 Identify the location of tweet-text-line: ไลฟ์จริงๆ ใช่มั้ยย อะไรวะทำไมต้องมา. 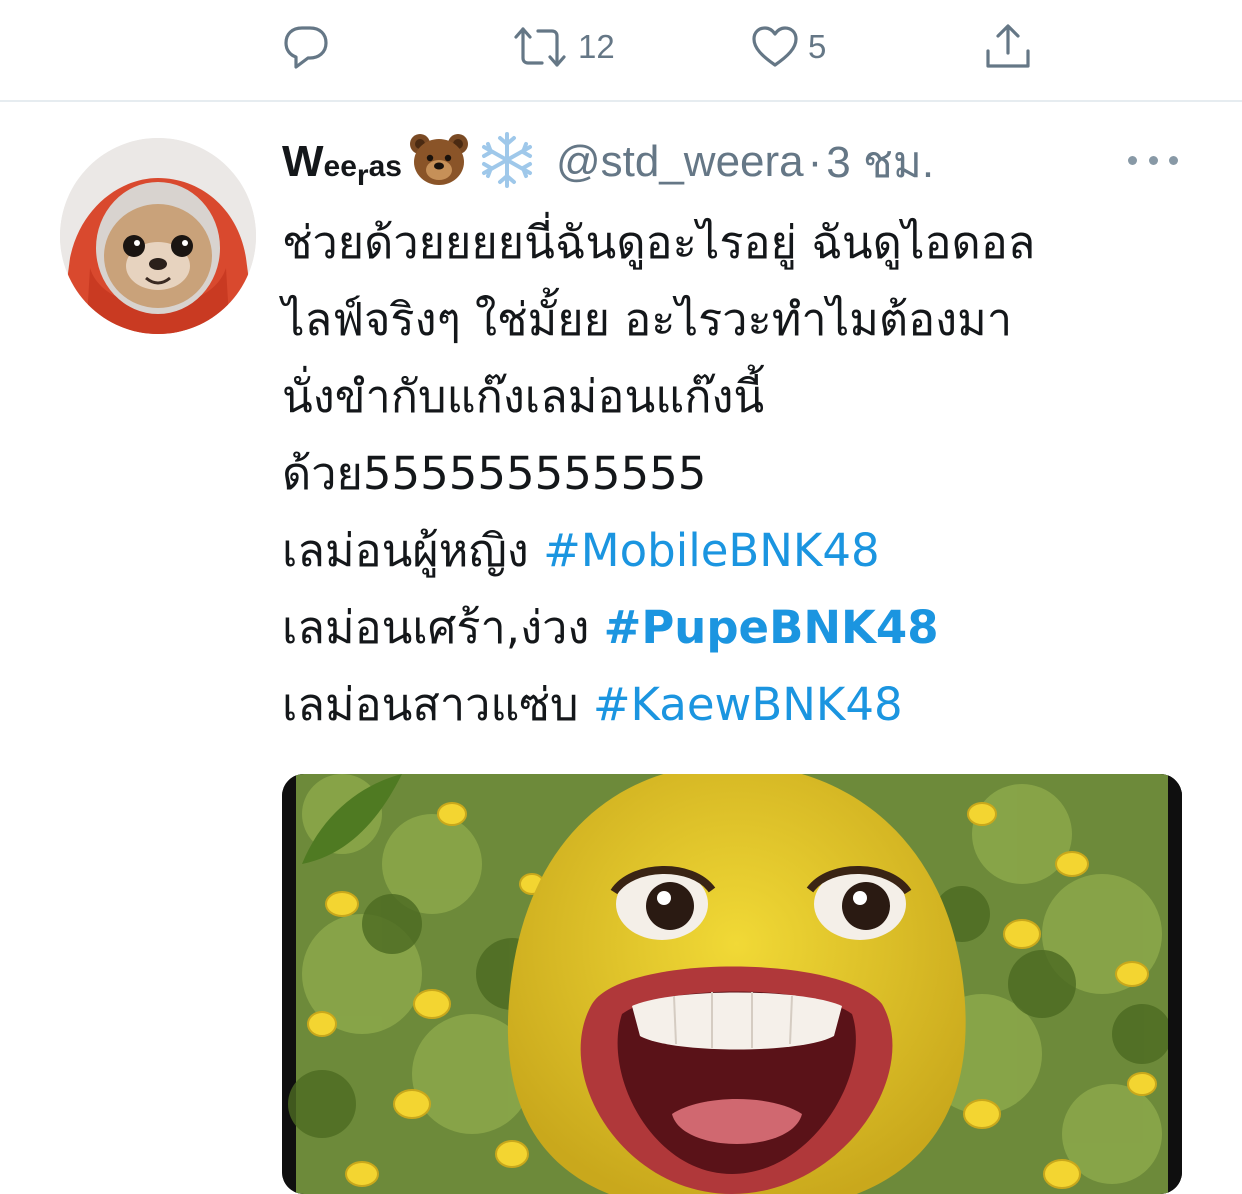
(647, 319).